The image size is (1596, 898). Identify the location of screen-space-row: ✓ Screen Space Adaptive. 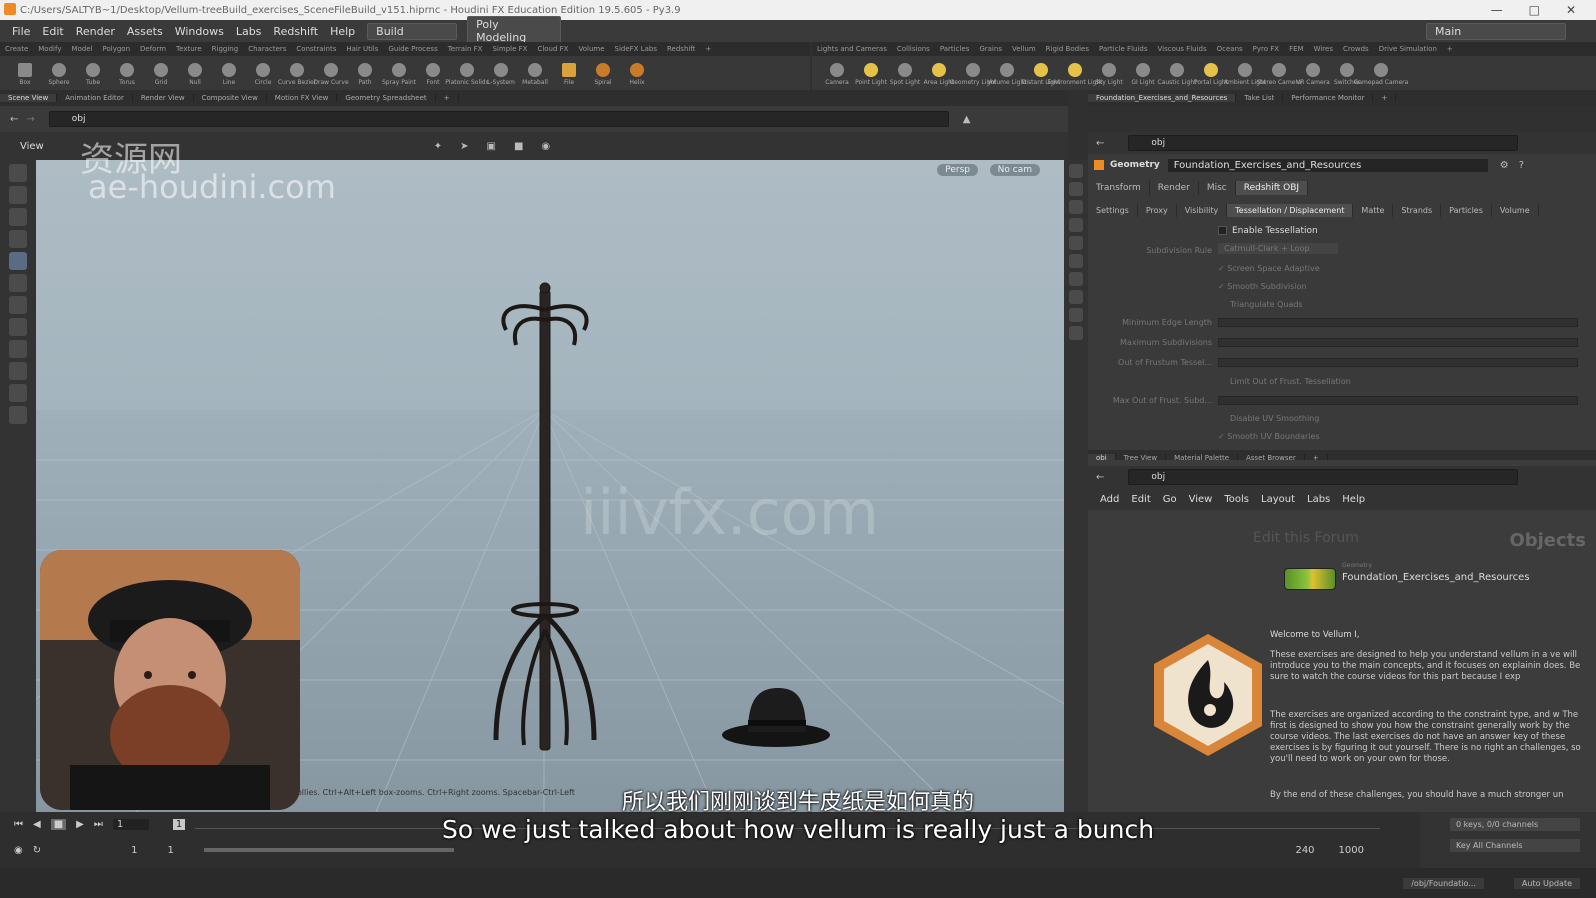
(1269, 268).